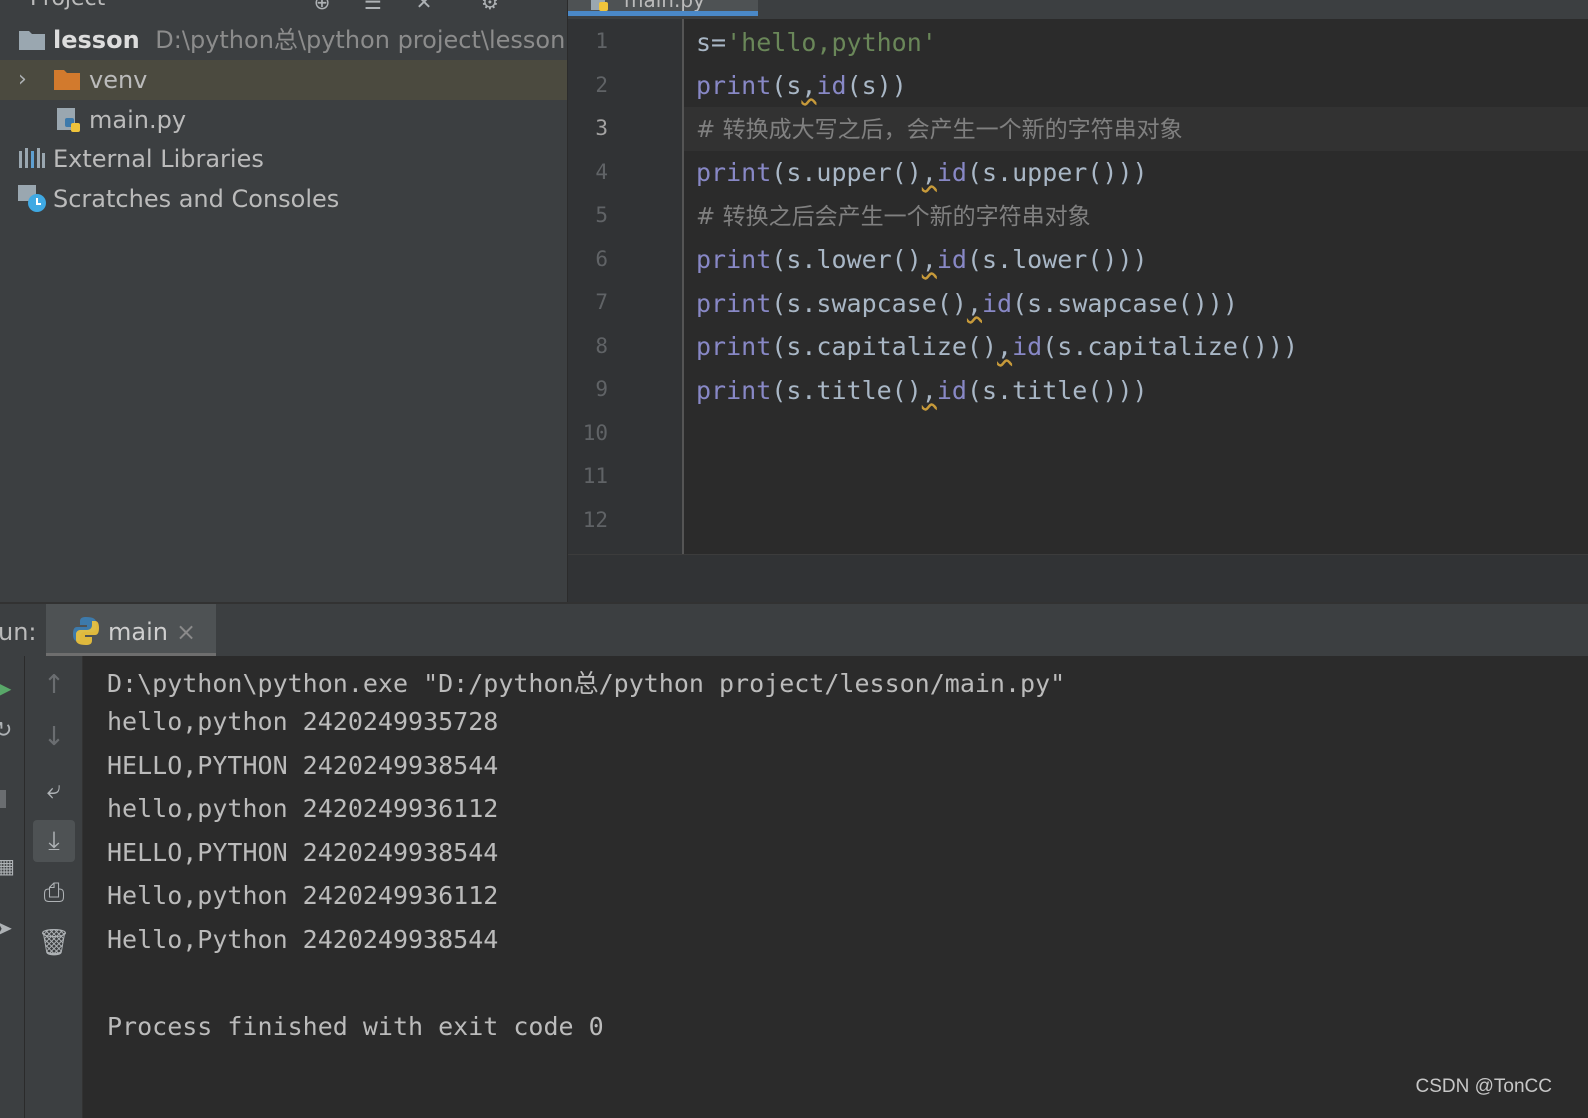 This screenshot has height=1118, width=1588. I want to click on code-line-6: print(s.lower(),id(s.lower())), so click(922, 260).